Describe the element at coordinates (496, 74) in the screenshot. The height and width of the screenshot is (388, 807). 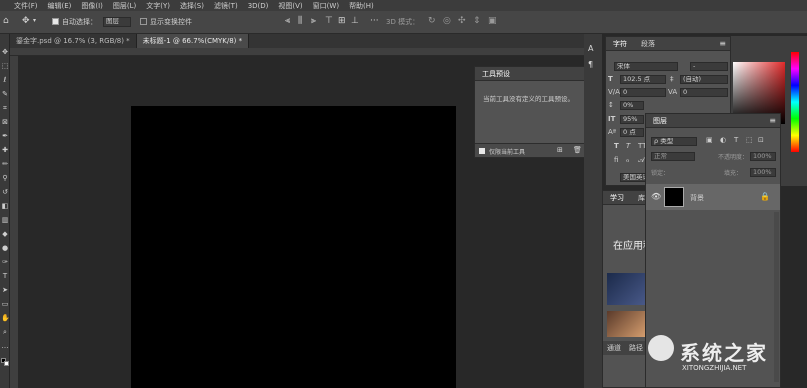
I see `tool-presets-tab: 工具预设` at that location.